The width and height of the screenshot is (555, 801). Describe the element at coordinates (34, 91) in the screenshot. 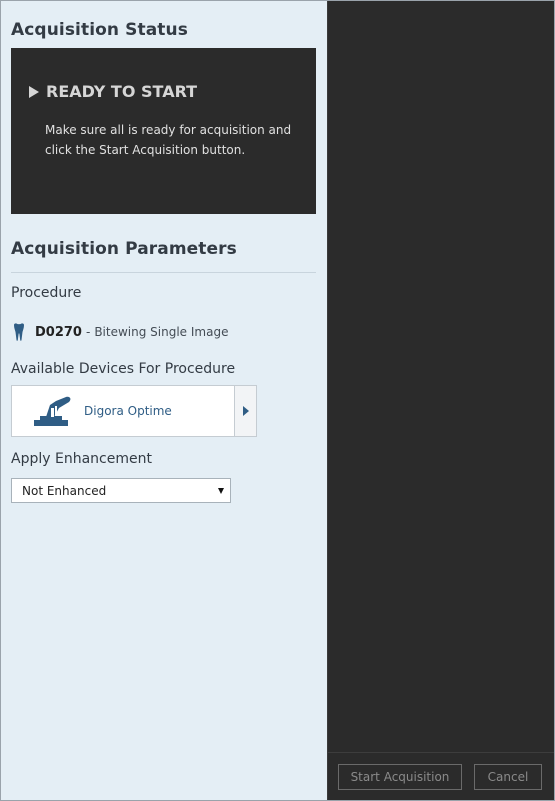

I see `play-icon` at that location.